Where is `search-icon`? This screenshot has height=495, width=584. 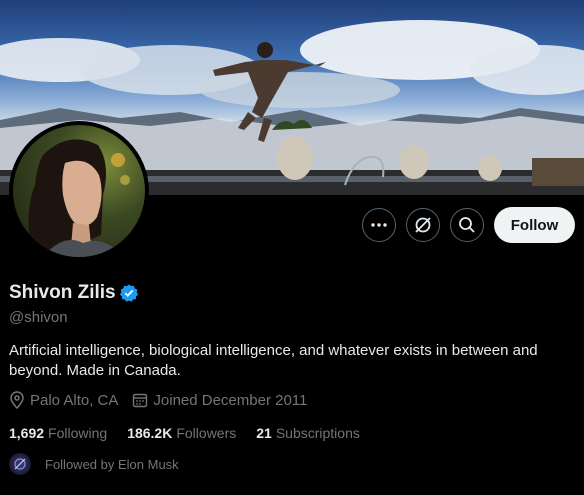 search-icon is located at coordinates (467, 225).